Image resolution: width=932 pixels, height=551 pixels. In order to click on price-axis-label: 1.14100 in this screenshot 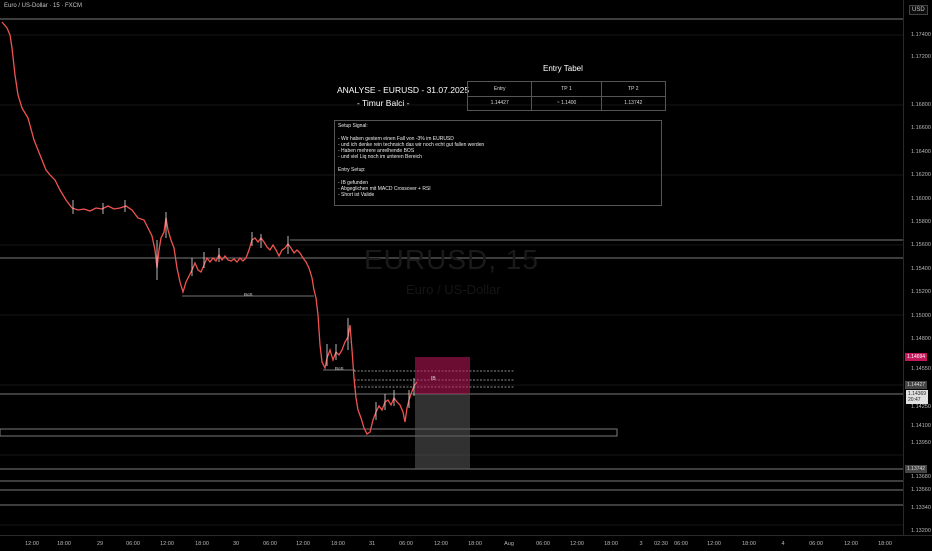, I will do `click(921, 426)`.